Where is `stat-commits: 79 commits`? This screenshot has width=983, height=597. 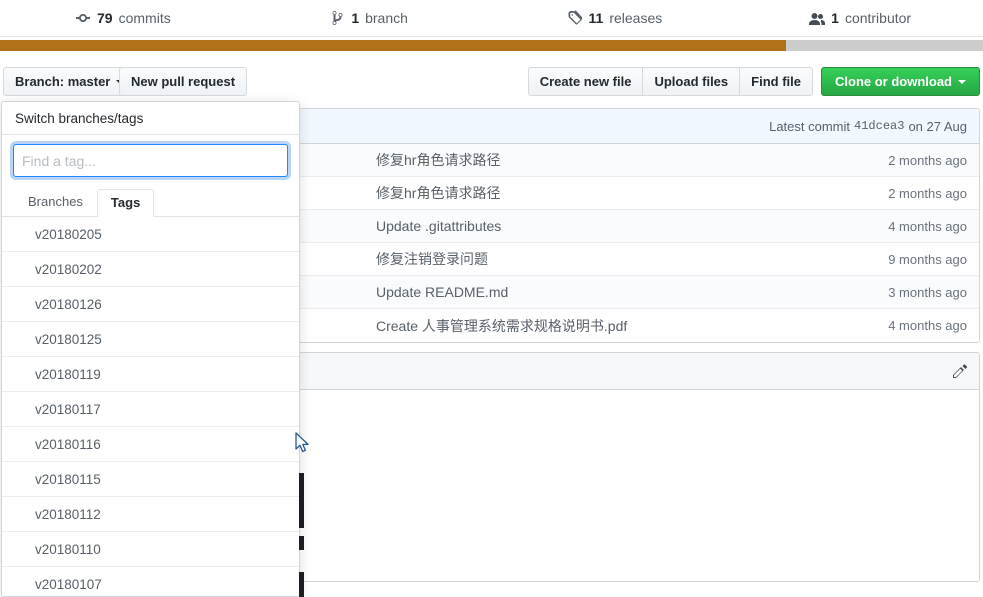
stat-commits: 79 commits is located at coordinates (123, 18).